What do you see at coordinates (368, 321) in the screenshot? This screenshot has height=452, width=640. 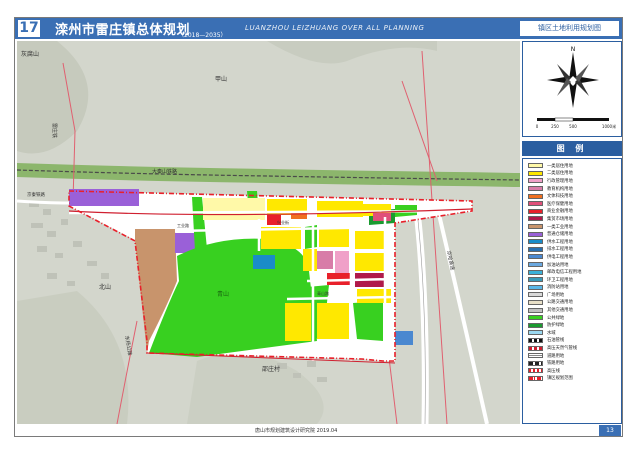 I see `green-strip` at bounding box center [368, 321].